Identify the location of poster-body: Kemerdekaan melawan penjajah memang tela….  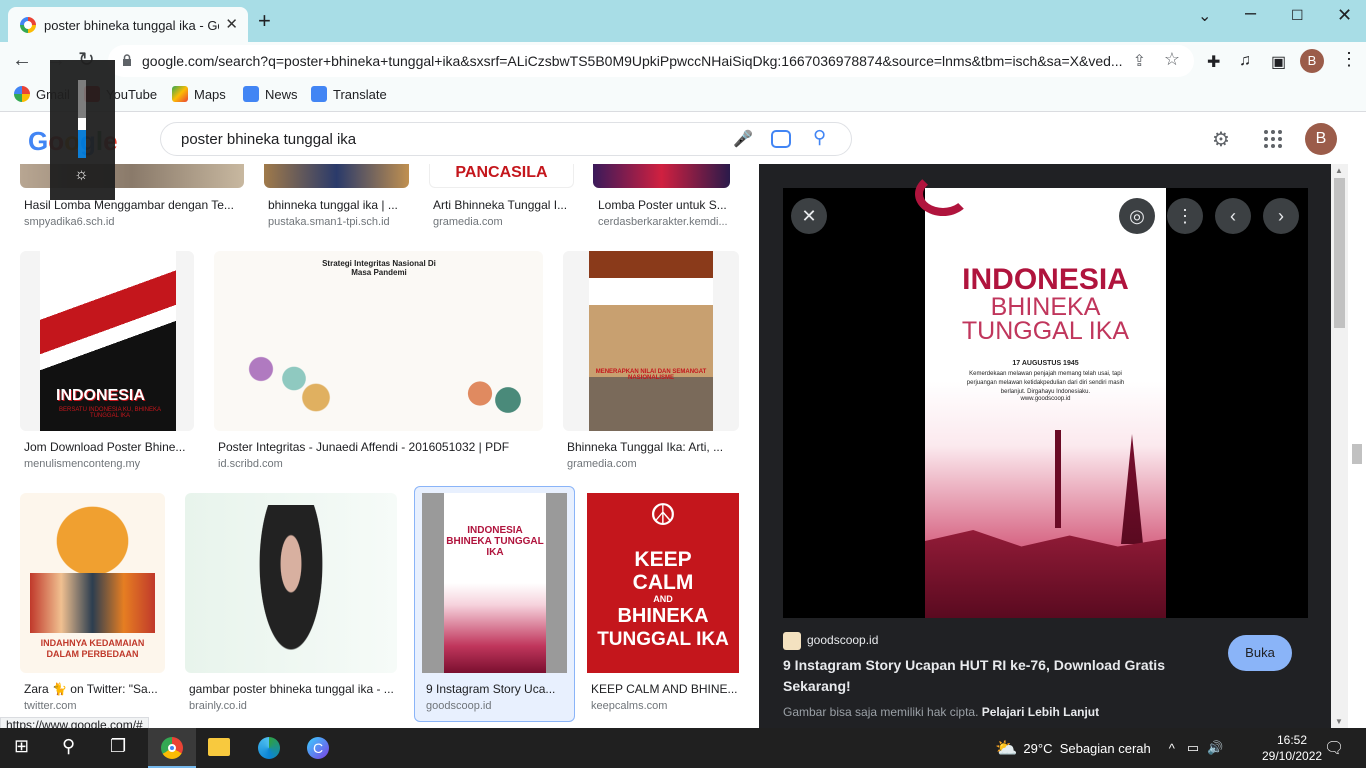
(1045, 383).